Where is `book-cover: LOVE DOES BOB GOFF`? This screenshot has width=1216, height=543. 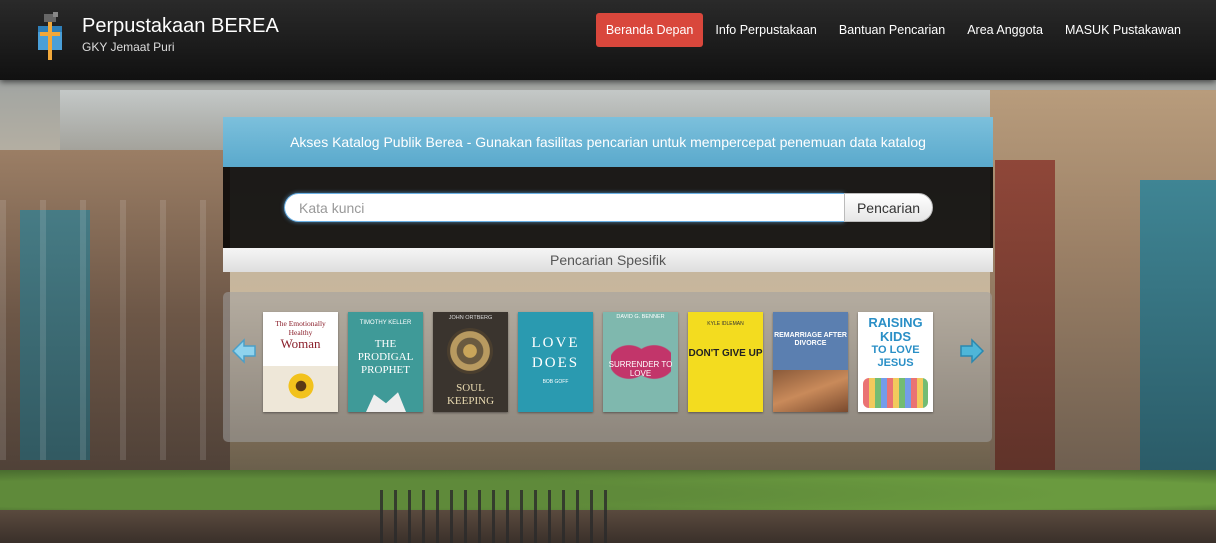 book-cover: LOVE DOES BOB GOFF is located at coordinates (555, 362).